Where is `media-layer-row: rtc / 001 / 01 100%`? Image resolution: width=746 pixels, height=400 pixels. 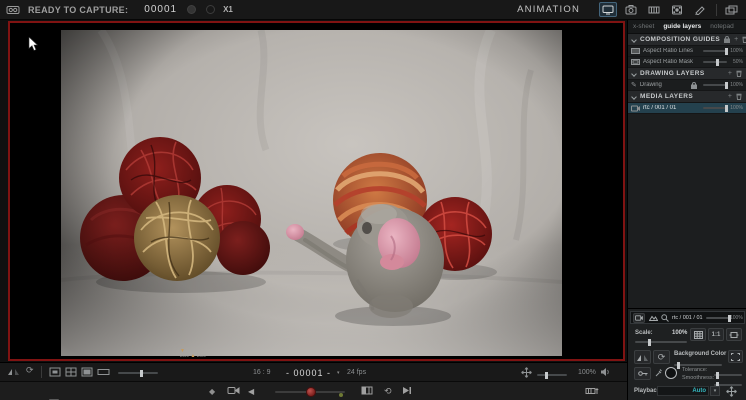
media-layer-row: rtc / 001 / 01 100% is located at coordinates (687, 108).